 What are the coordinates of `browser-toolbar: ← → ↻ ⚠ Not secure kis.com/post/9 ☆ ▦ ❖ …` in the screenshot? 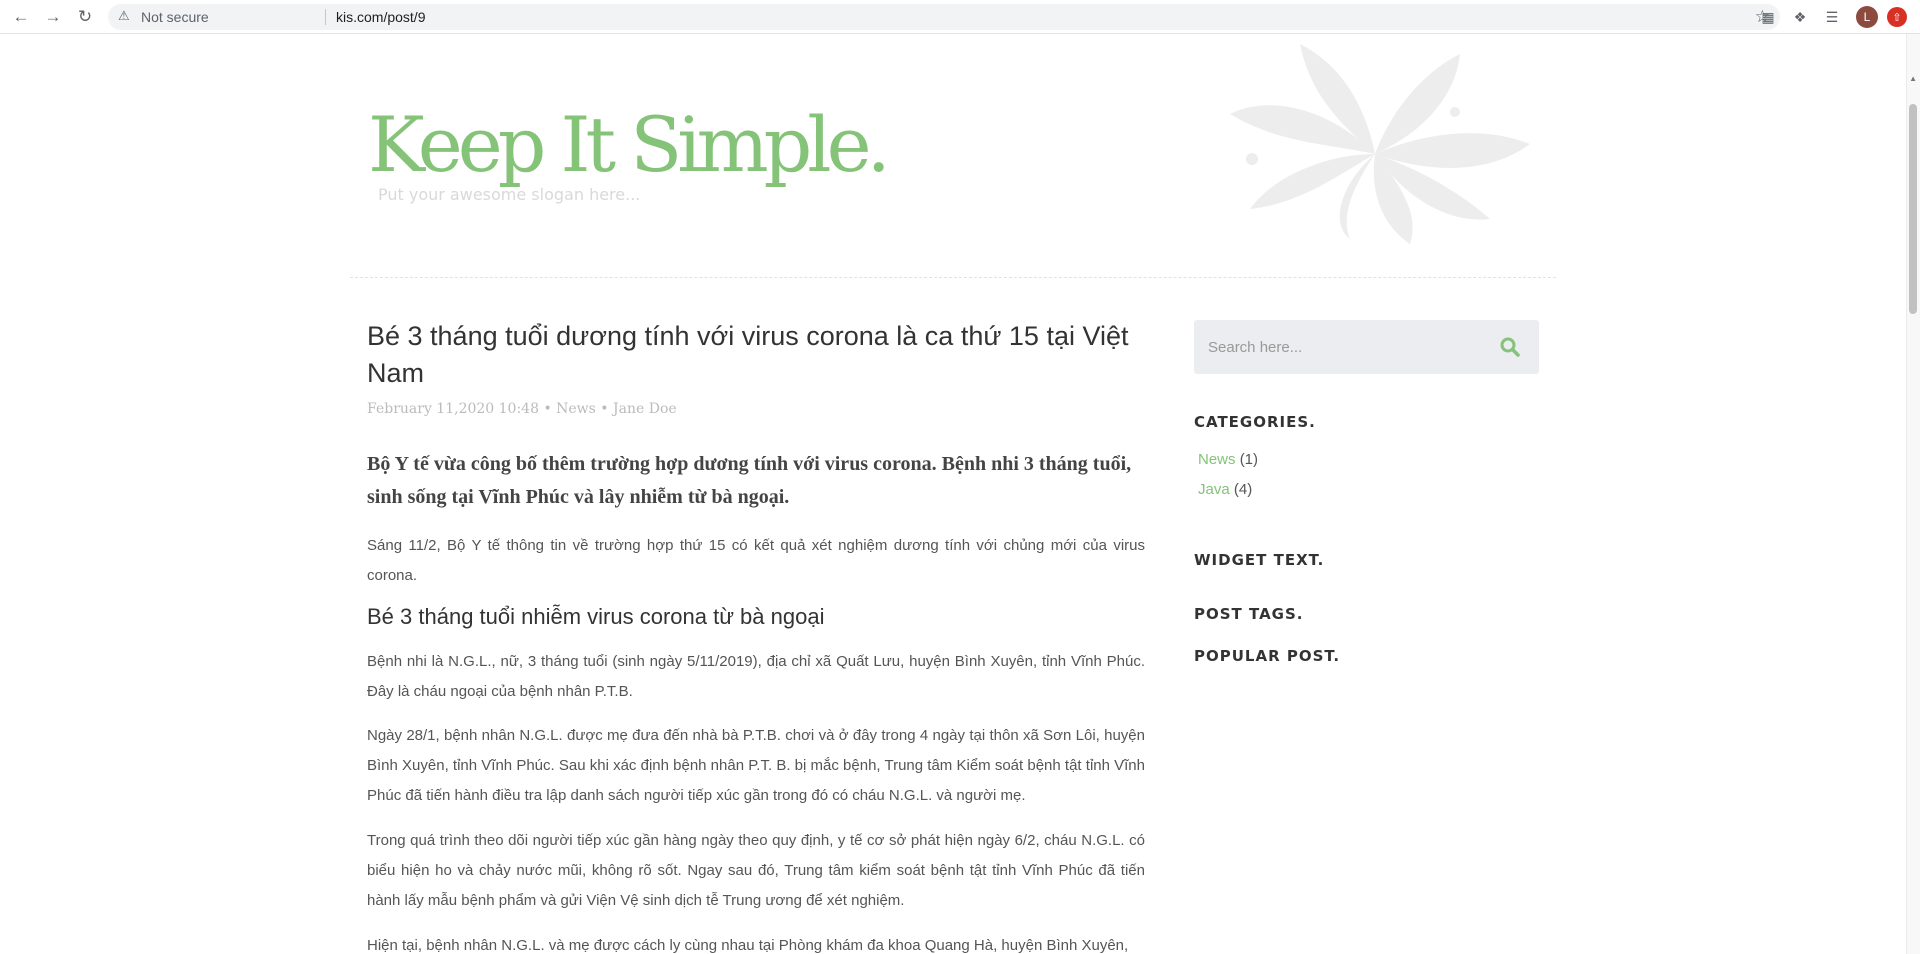 It's located at (960, 17).